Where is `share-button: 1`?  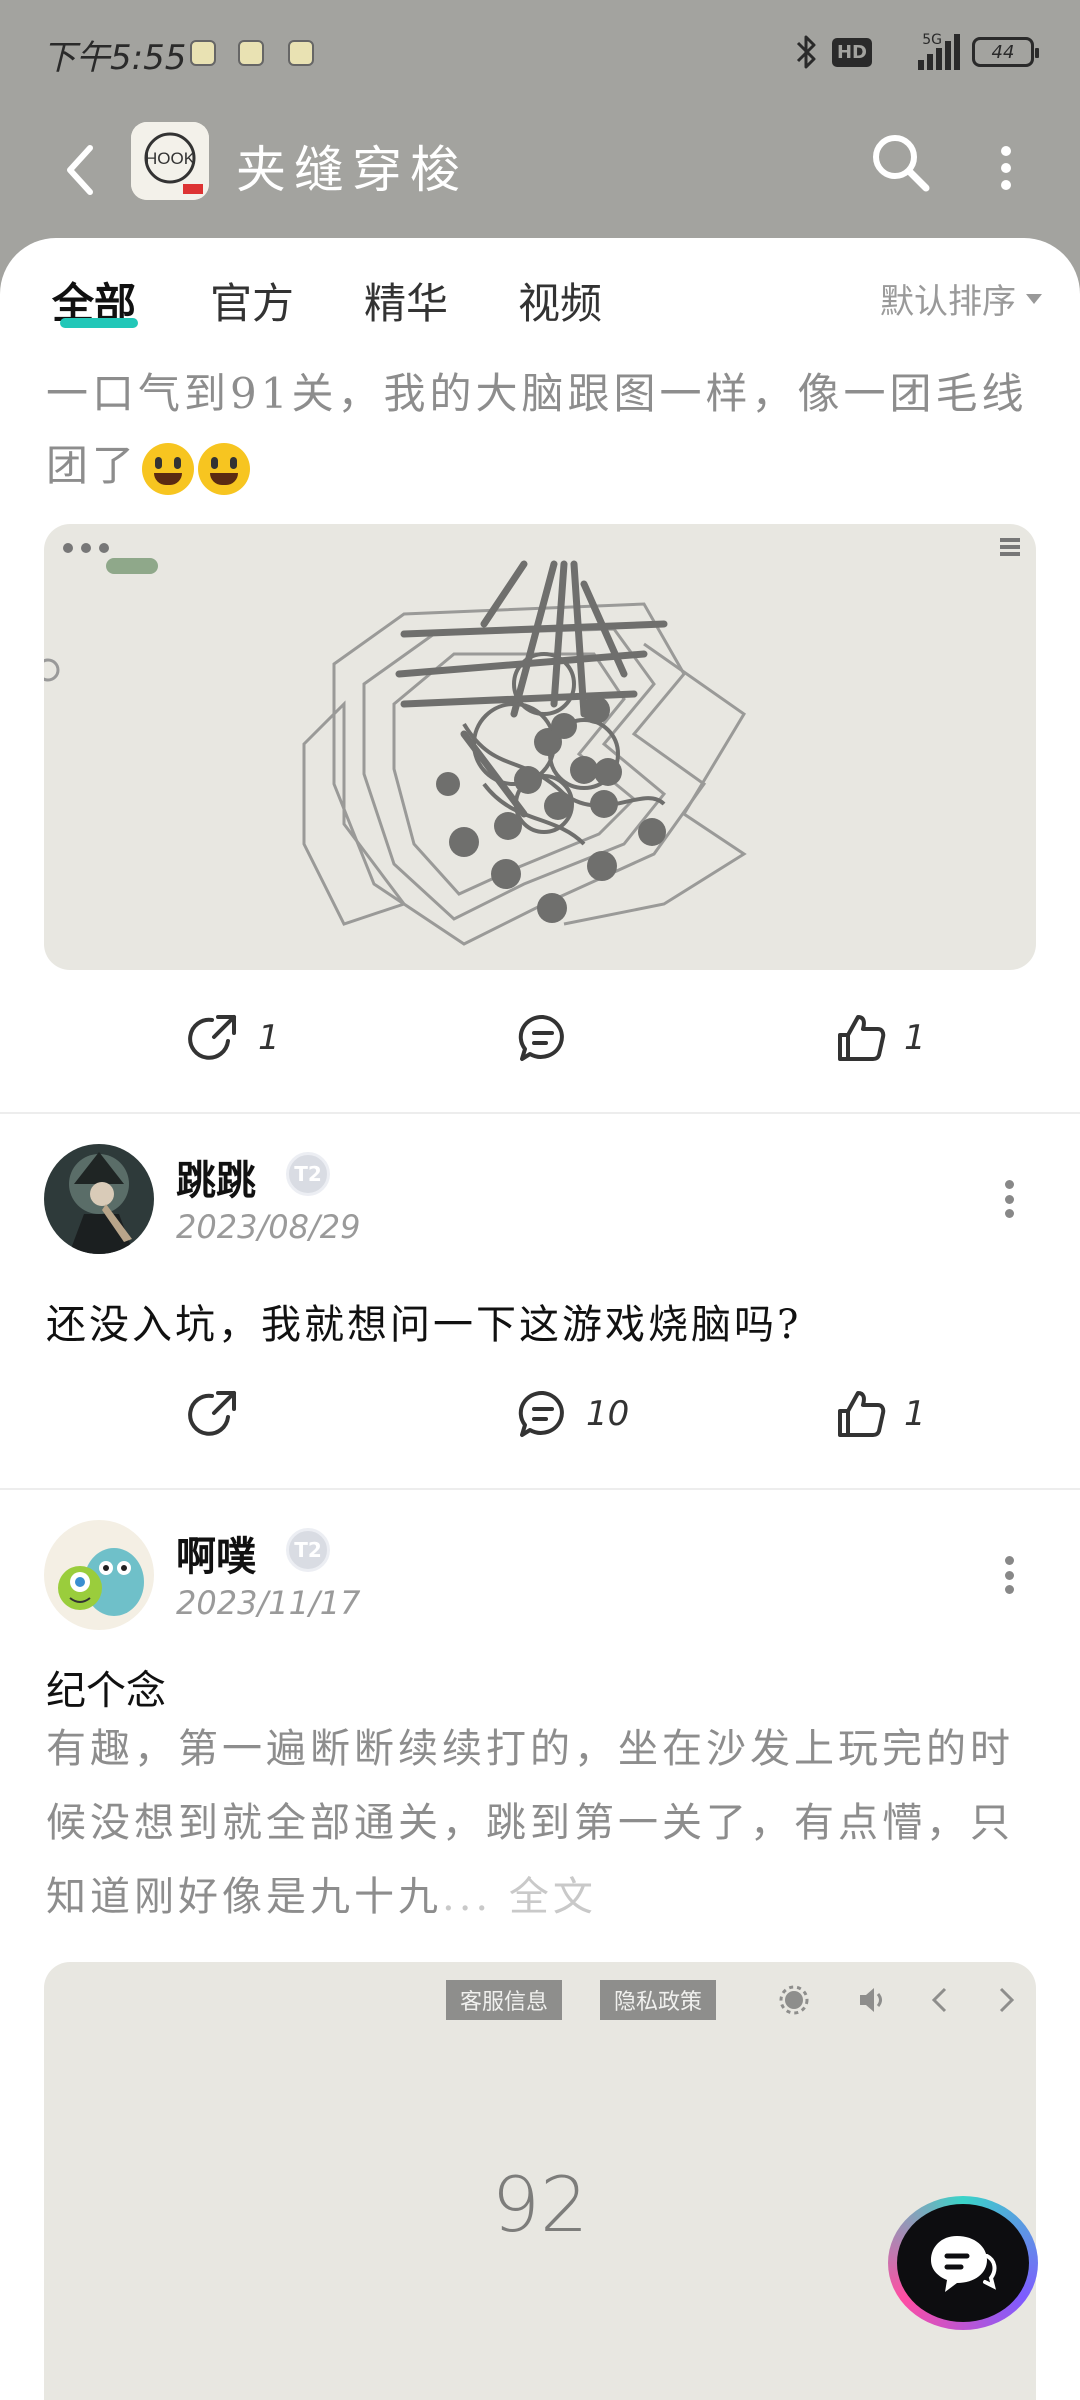 share-button: 1 is located at coordinates (234, 1038).